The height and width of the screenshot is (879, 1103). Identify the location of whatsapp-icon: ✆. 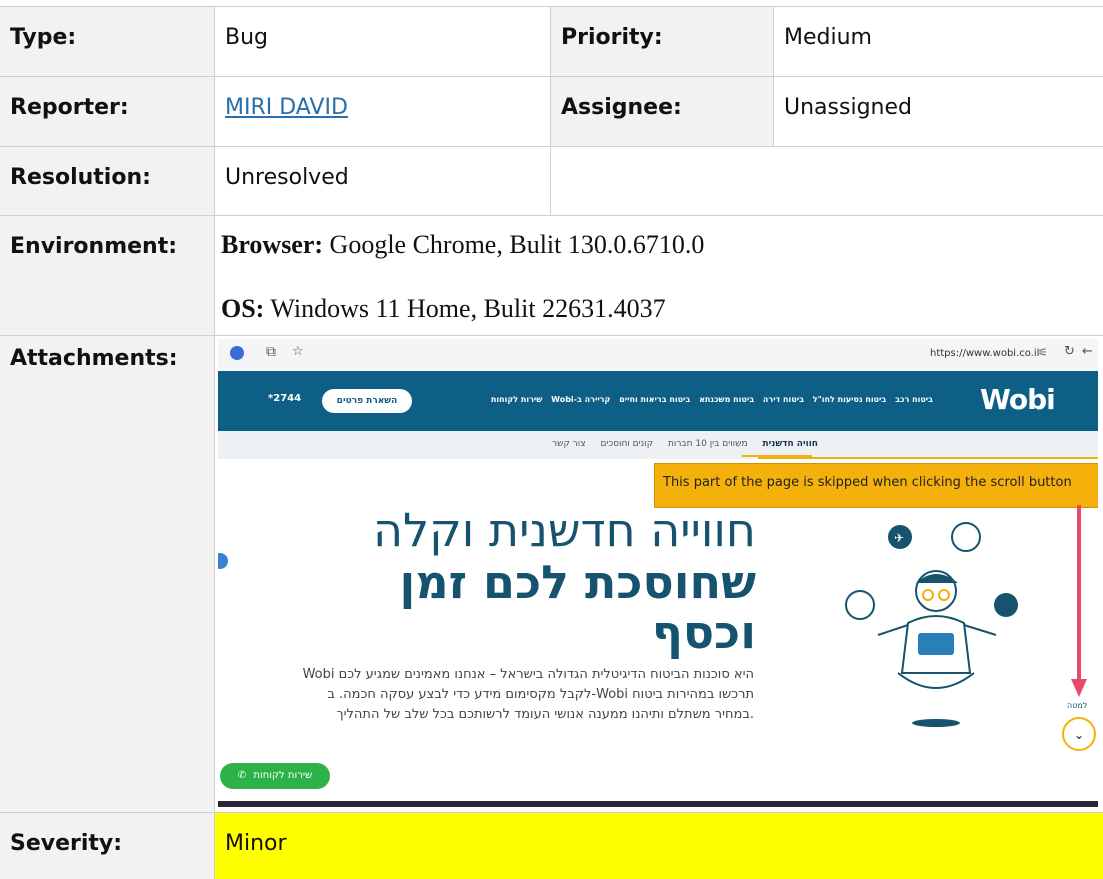
(242, 775).